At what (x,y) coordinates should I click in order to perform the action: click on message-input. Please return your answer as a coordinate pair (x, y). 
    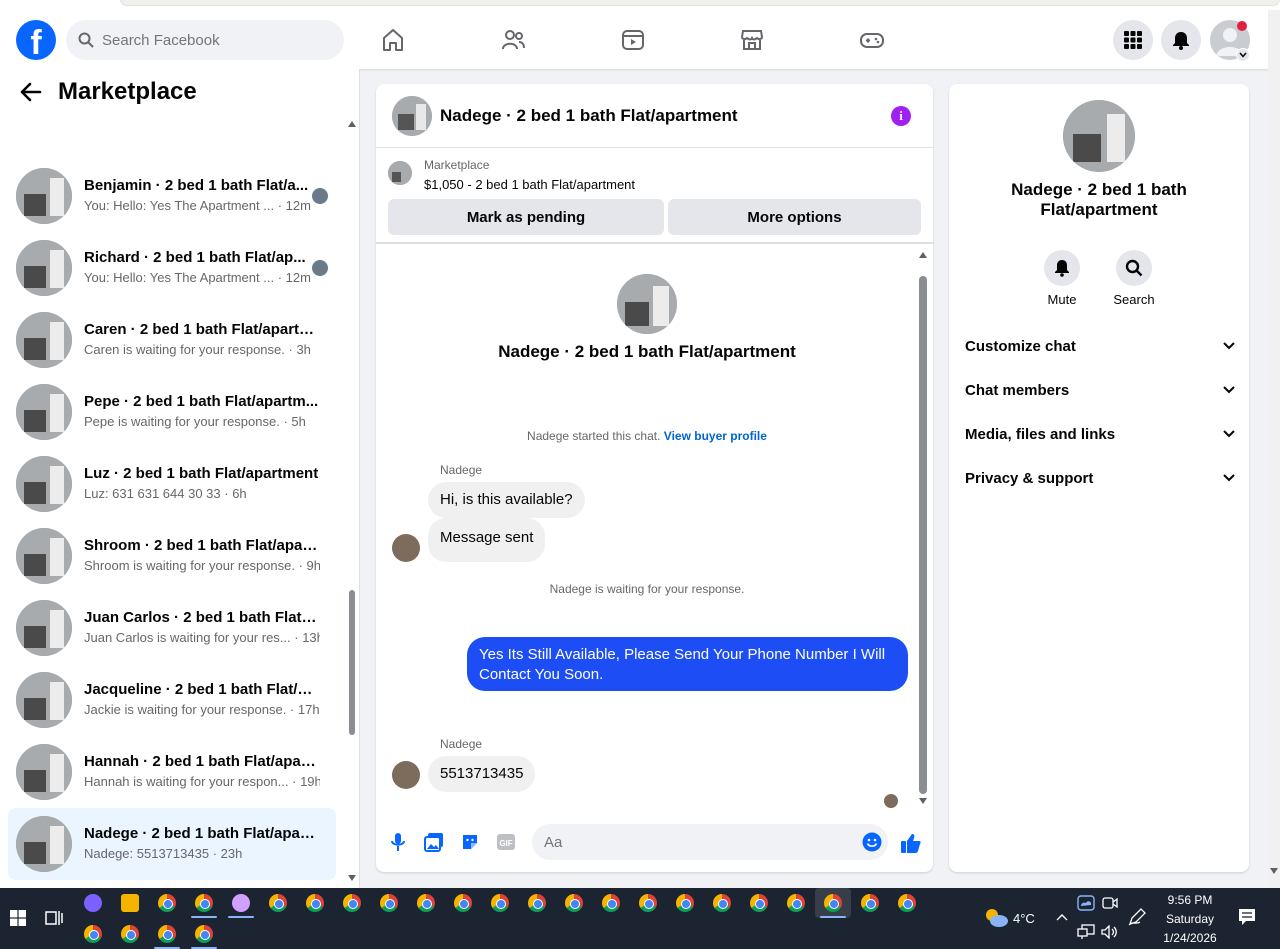
    Looking at the image, I should click on (694, 842).